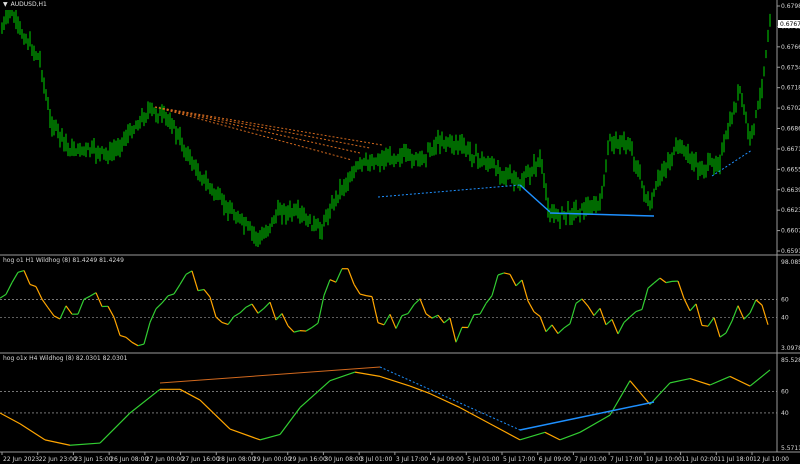 This screenshot has width=800, height=464. Describe the element at coordinates (664, 459) in the screenshot. I see `time-axis-label: 10 Jul 10:00` at that location.